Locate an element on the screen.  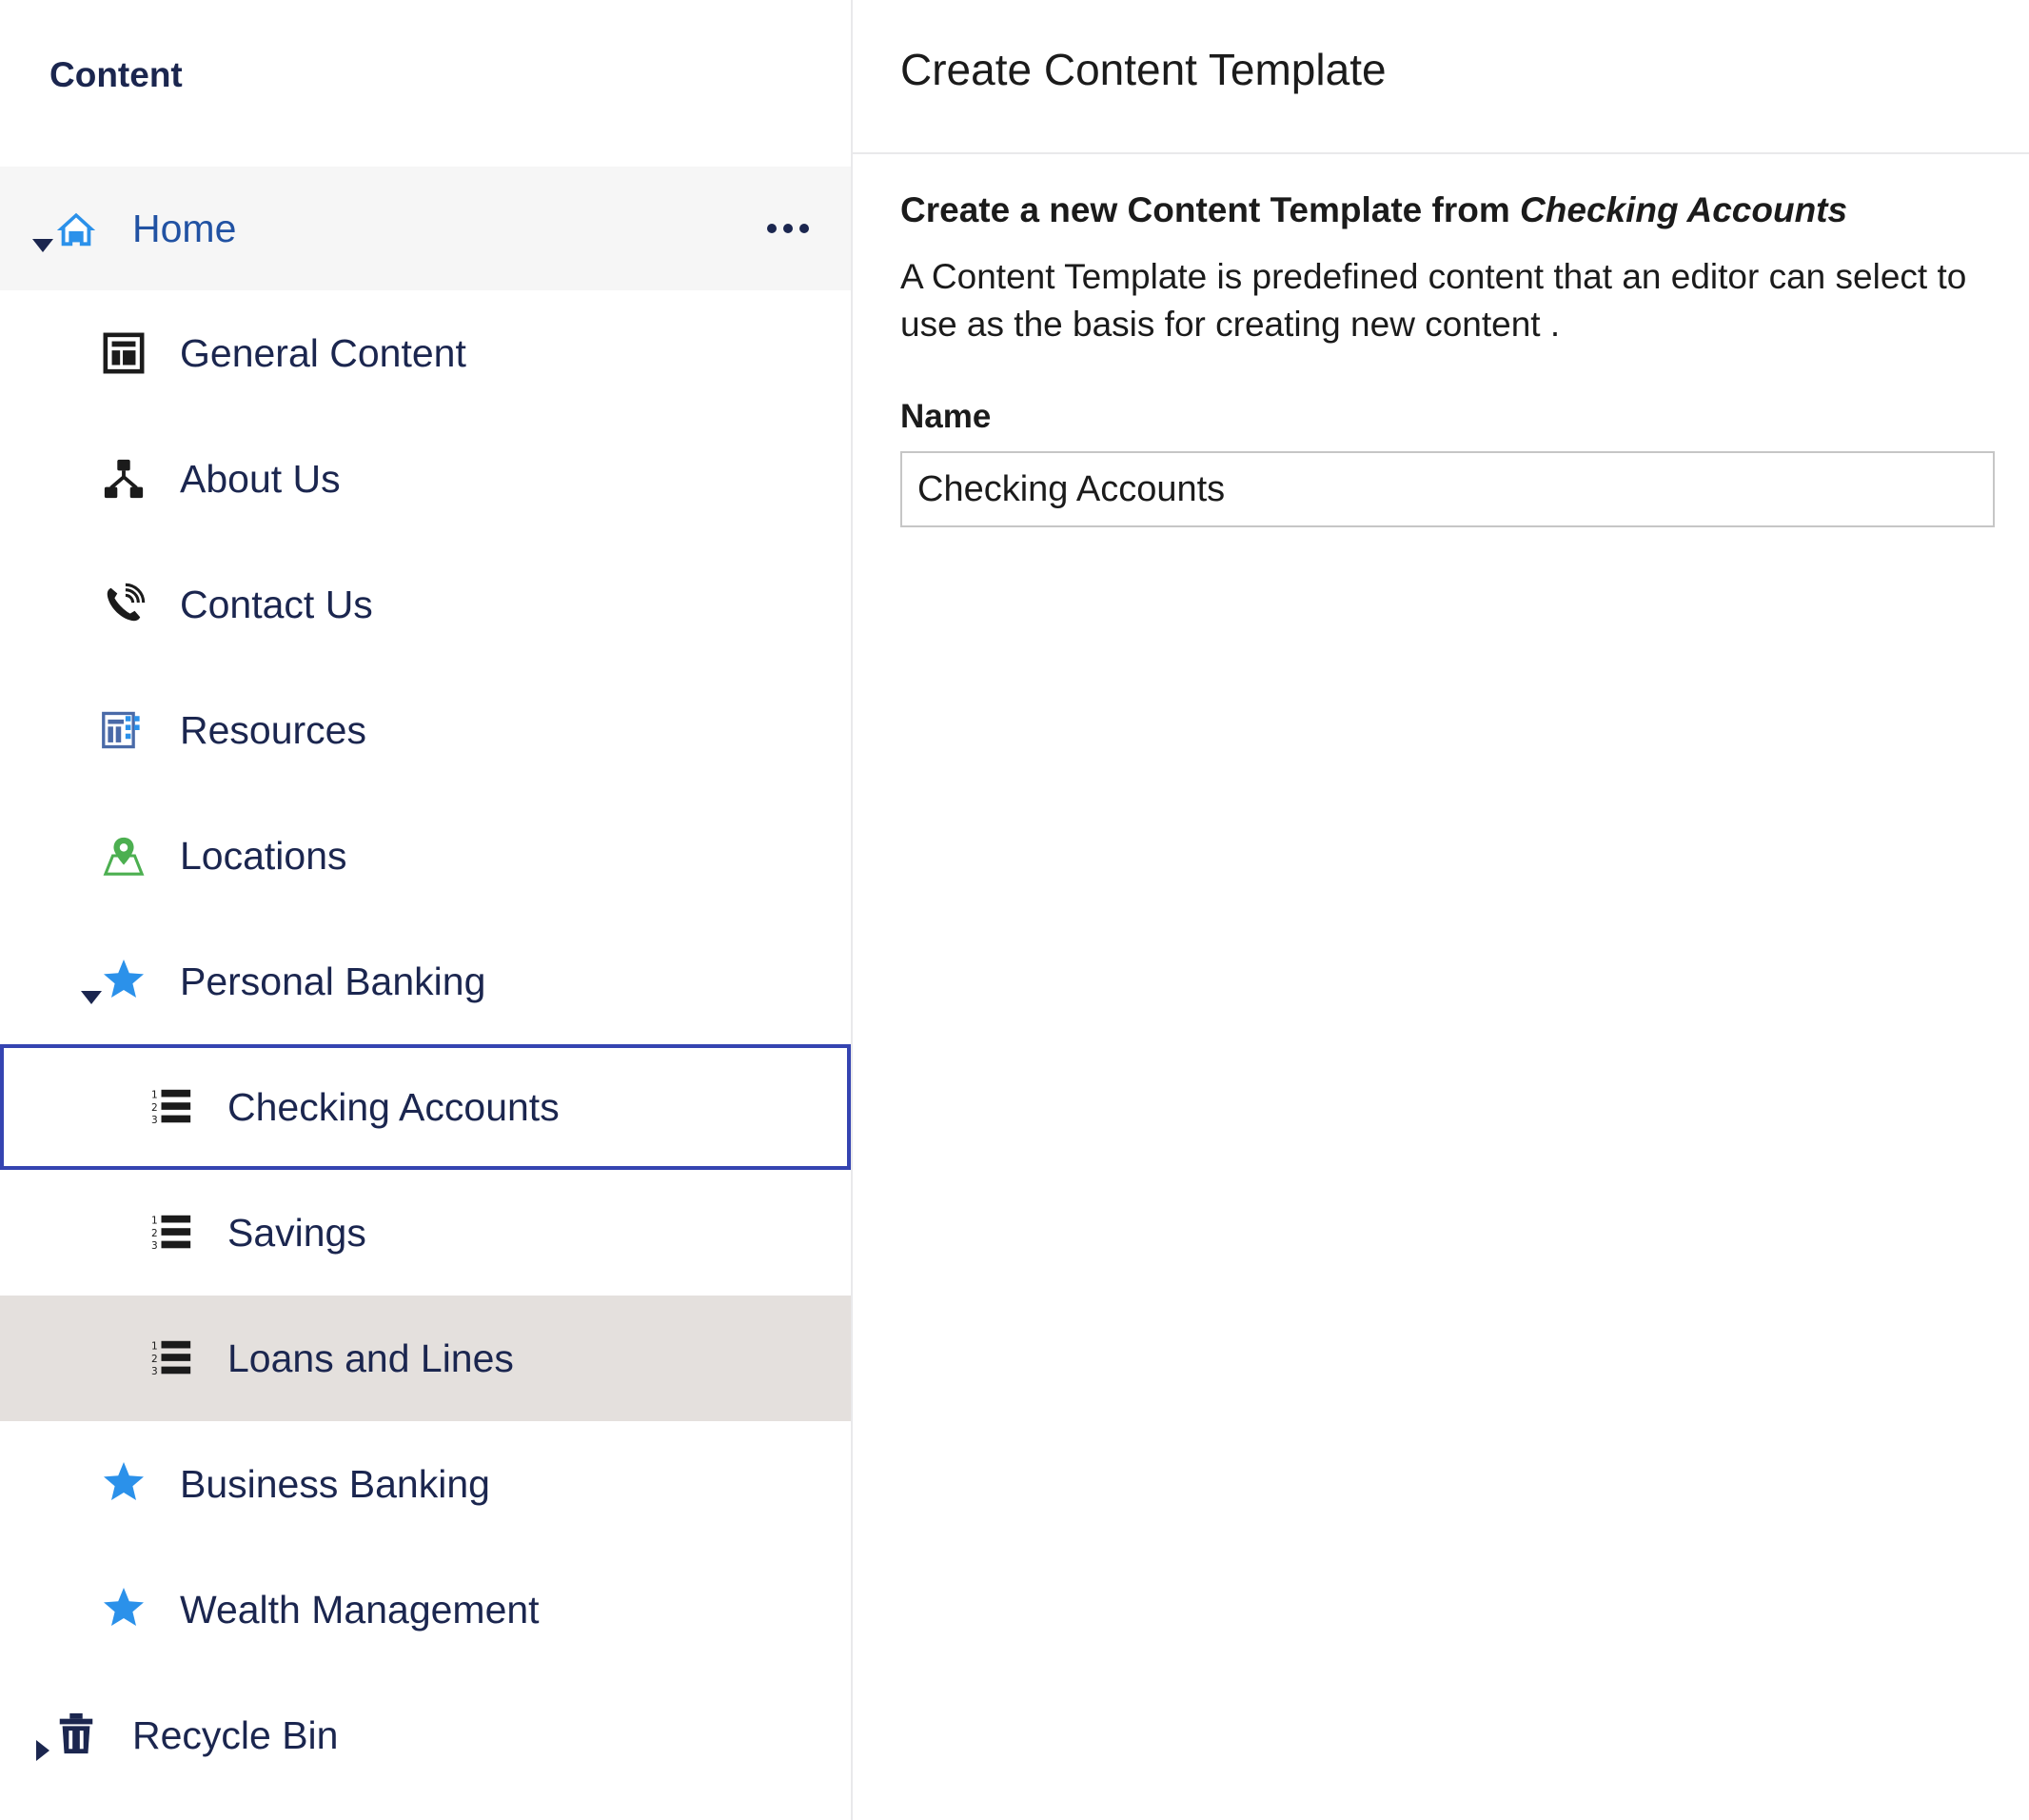
tree-item-resources: Resources is located at coordinates (426, 730).